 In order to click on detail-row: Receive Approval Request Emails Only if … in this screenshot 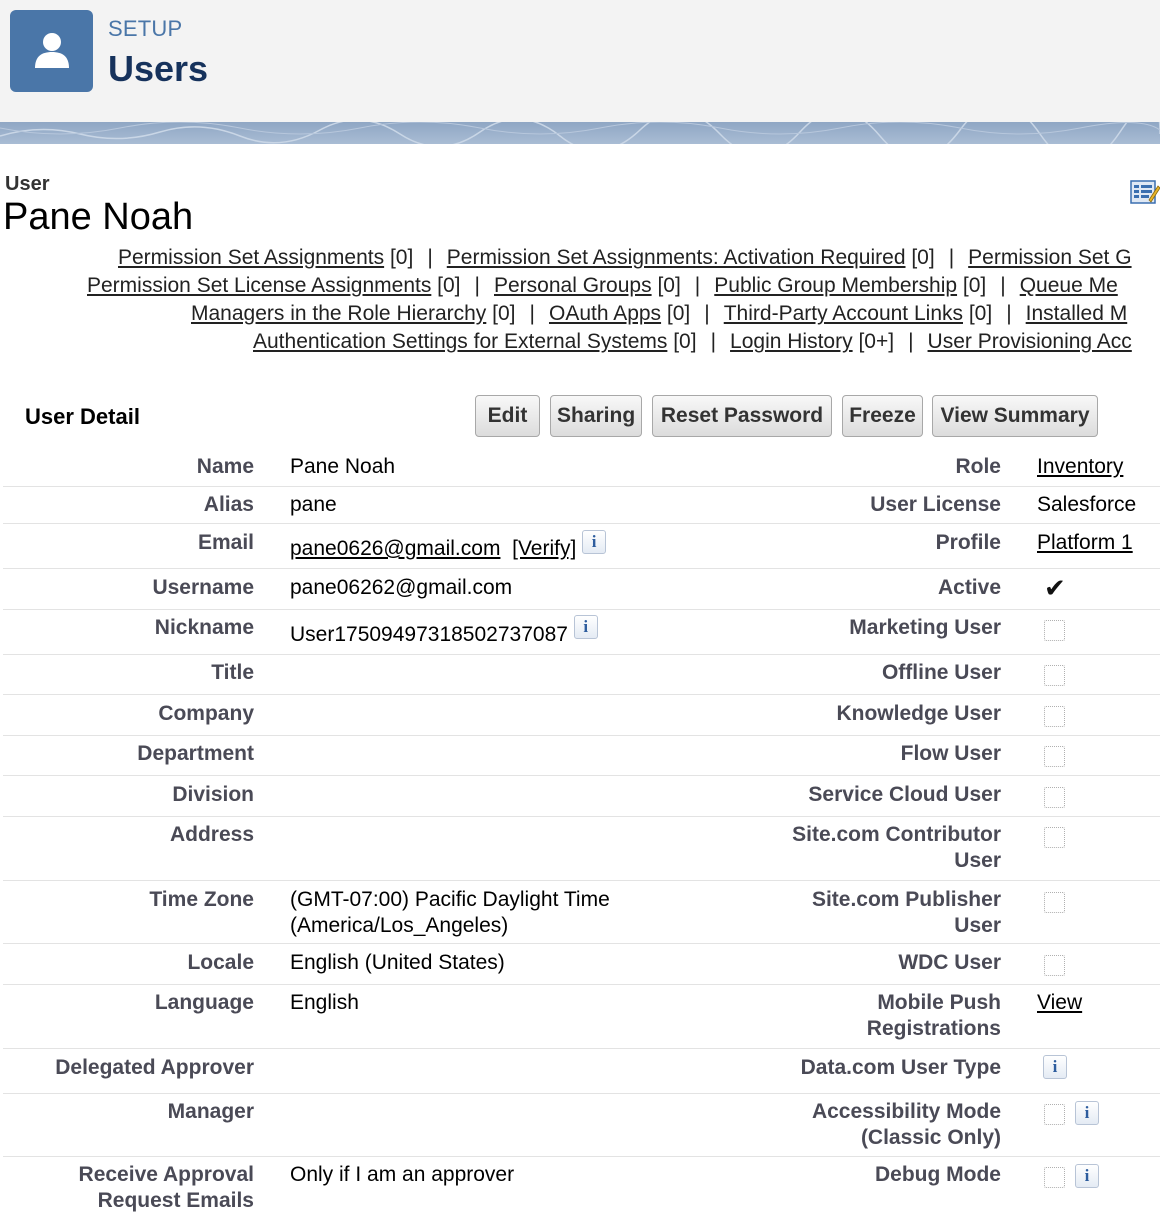, I will do `click(581, 1187)`.